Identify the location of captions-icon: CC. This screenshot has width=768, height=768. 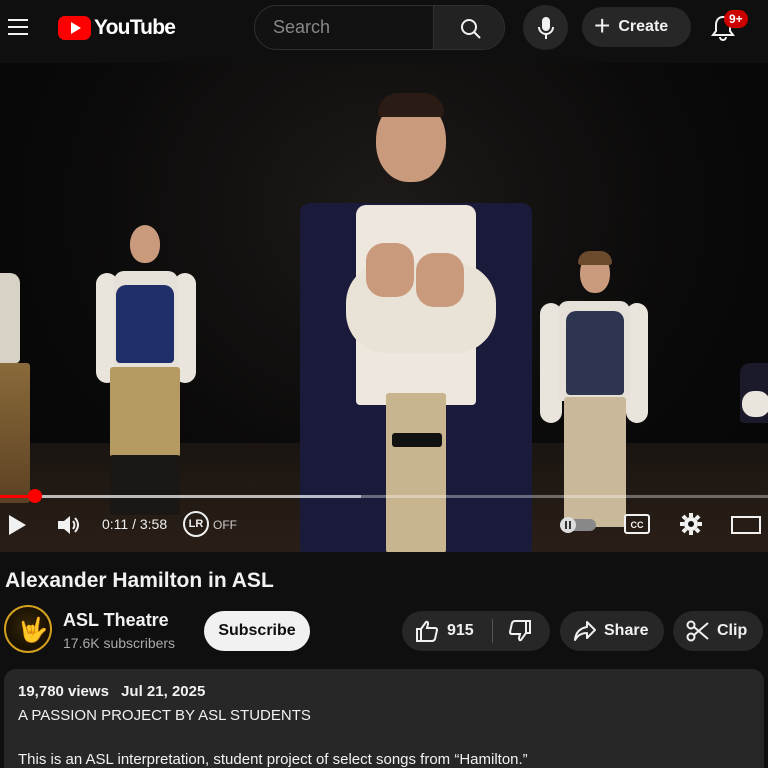
(637, 524).